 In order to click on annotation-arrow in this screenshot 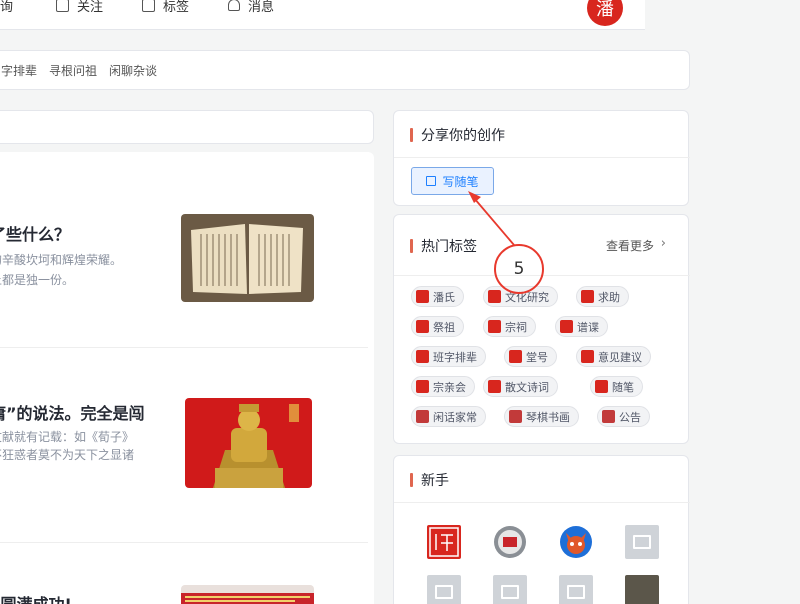, I will do `click(491, 218)`.